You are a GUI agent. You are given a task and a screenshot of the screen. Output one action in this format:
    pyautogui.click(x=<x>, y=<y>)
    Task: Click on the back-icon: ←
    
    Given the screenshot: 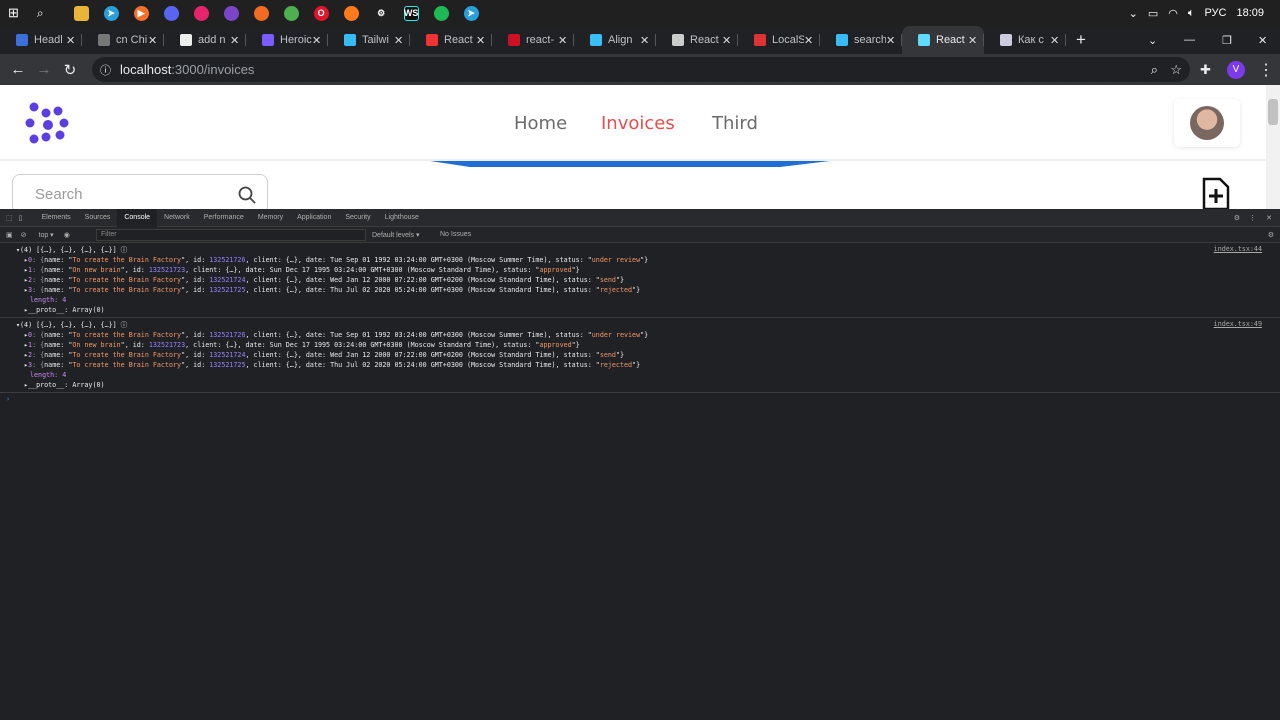 What is the action you would take?
    pyautogui.click(x=18, y=69)
    